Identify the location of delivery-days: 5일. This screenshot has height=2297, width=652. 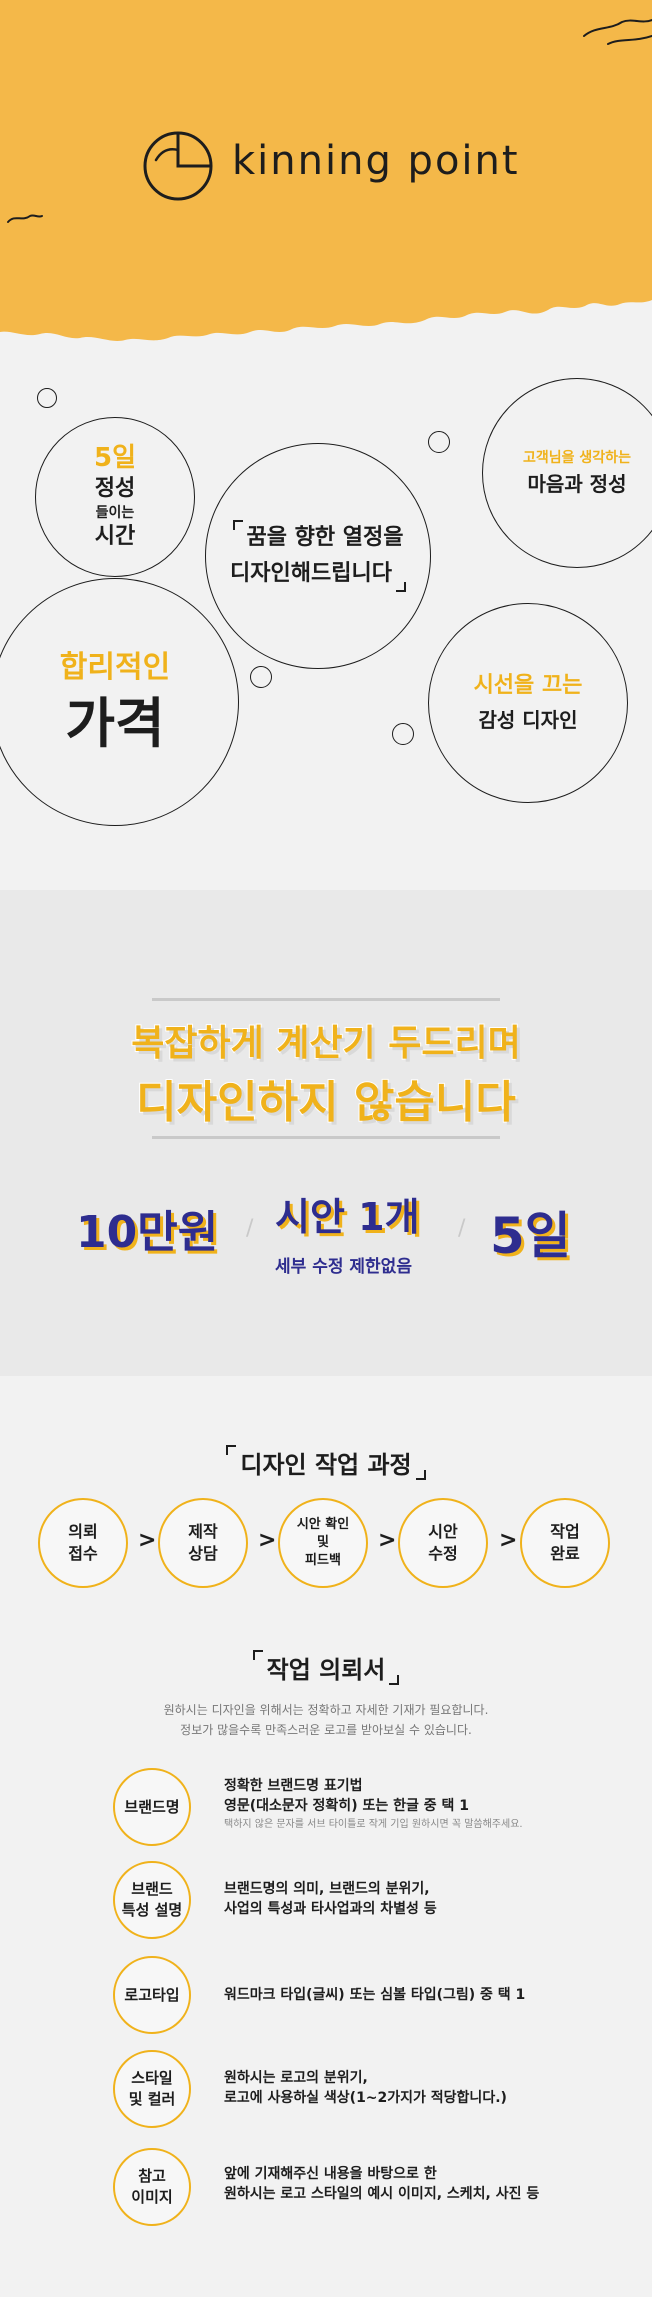
(530, 1236).